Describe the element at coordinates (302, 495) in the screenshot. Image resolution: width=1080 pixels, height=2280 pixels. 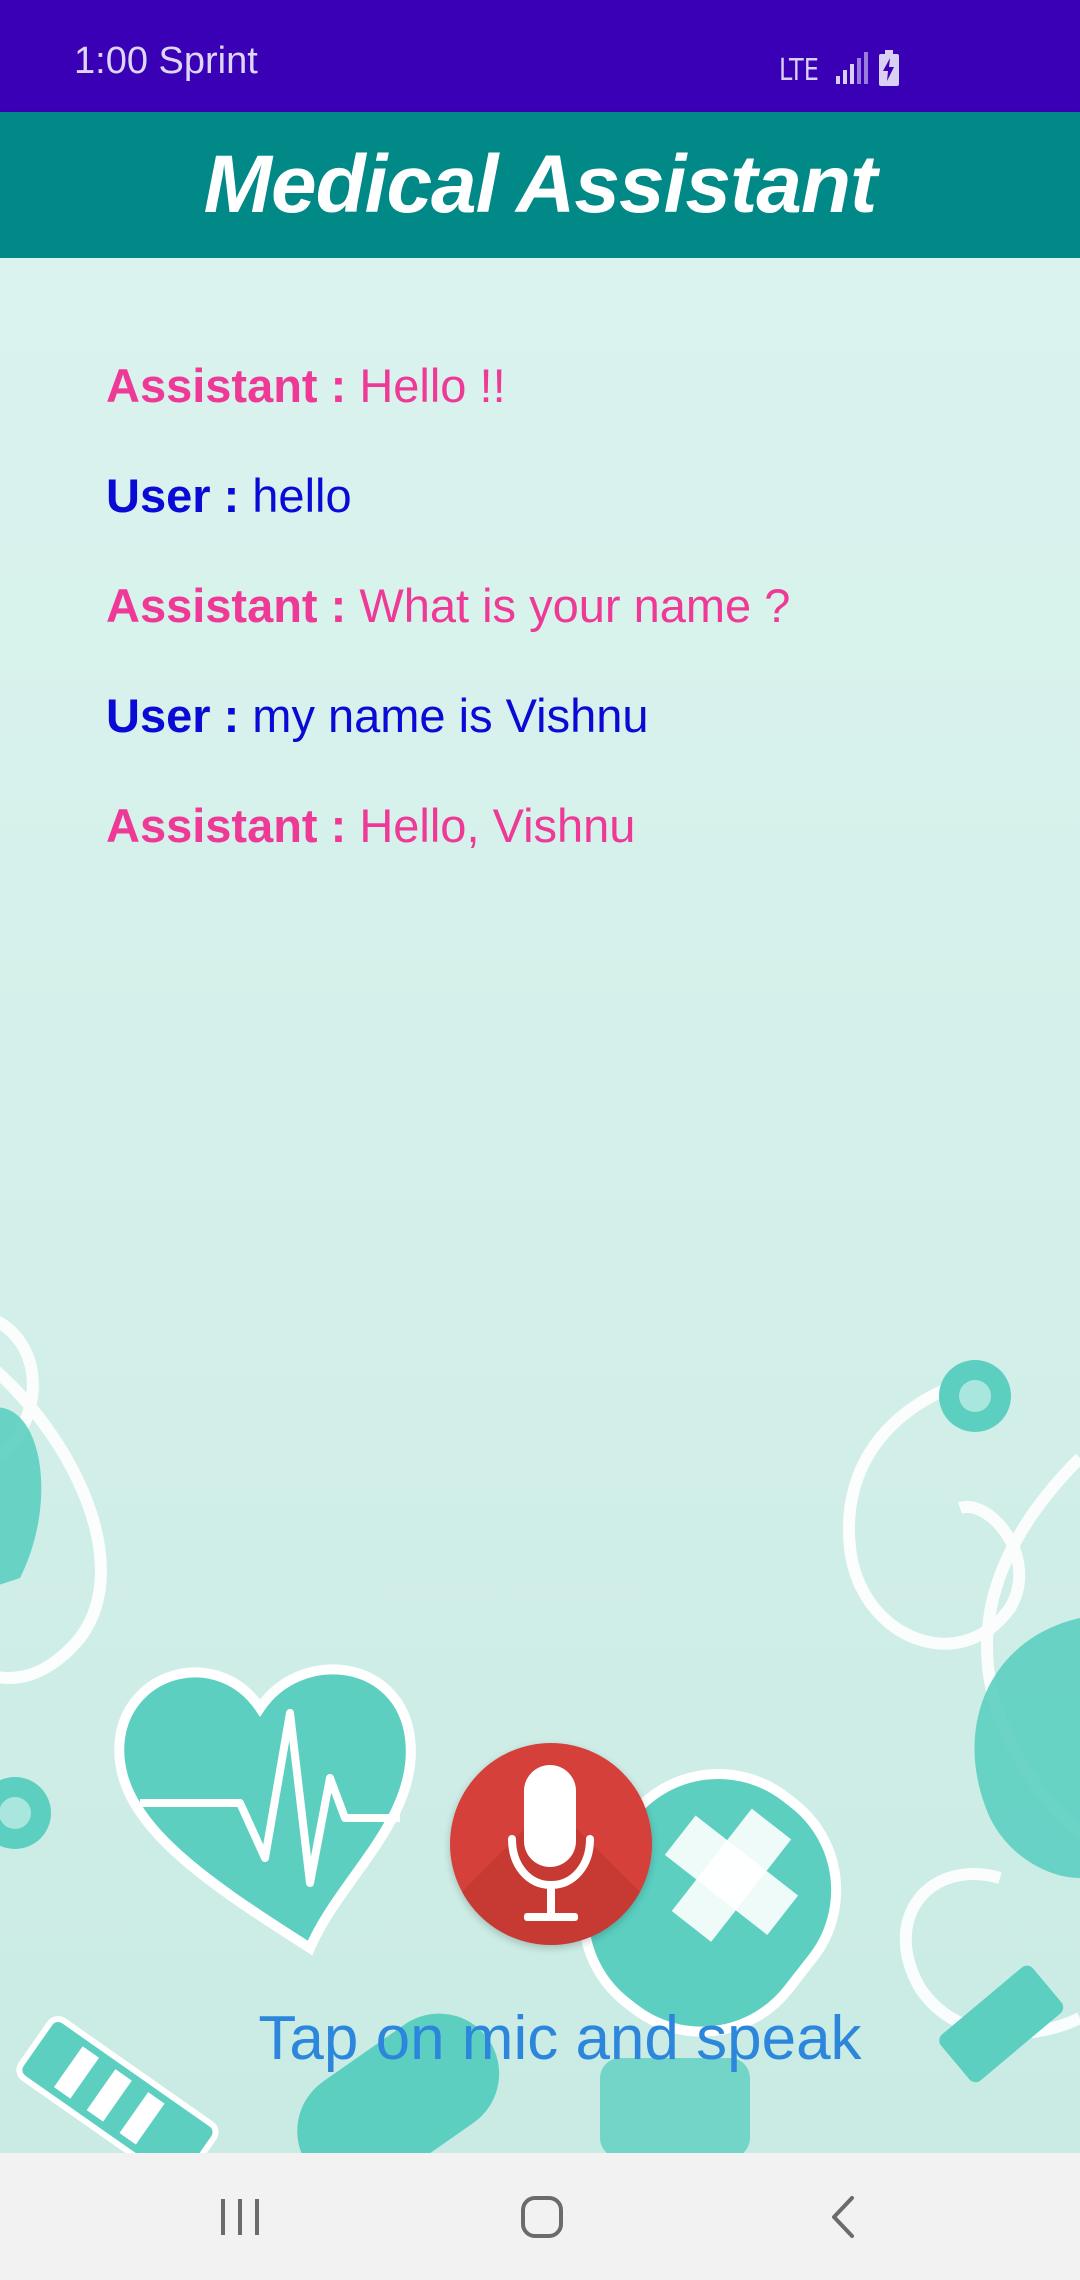
I see `message-text: hello` at that location.